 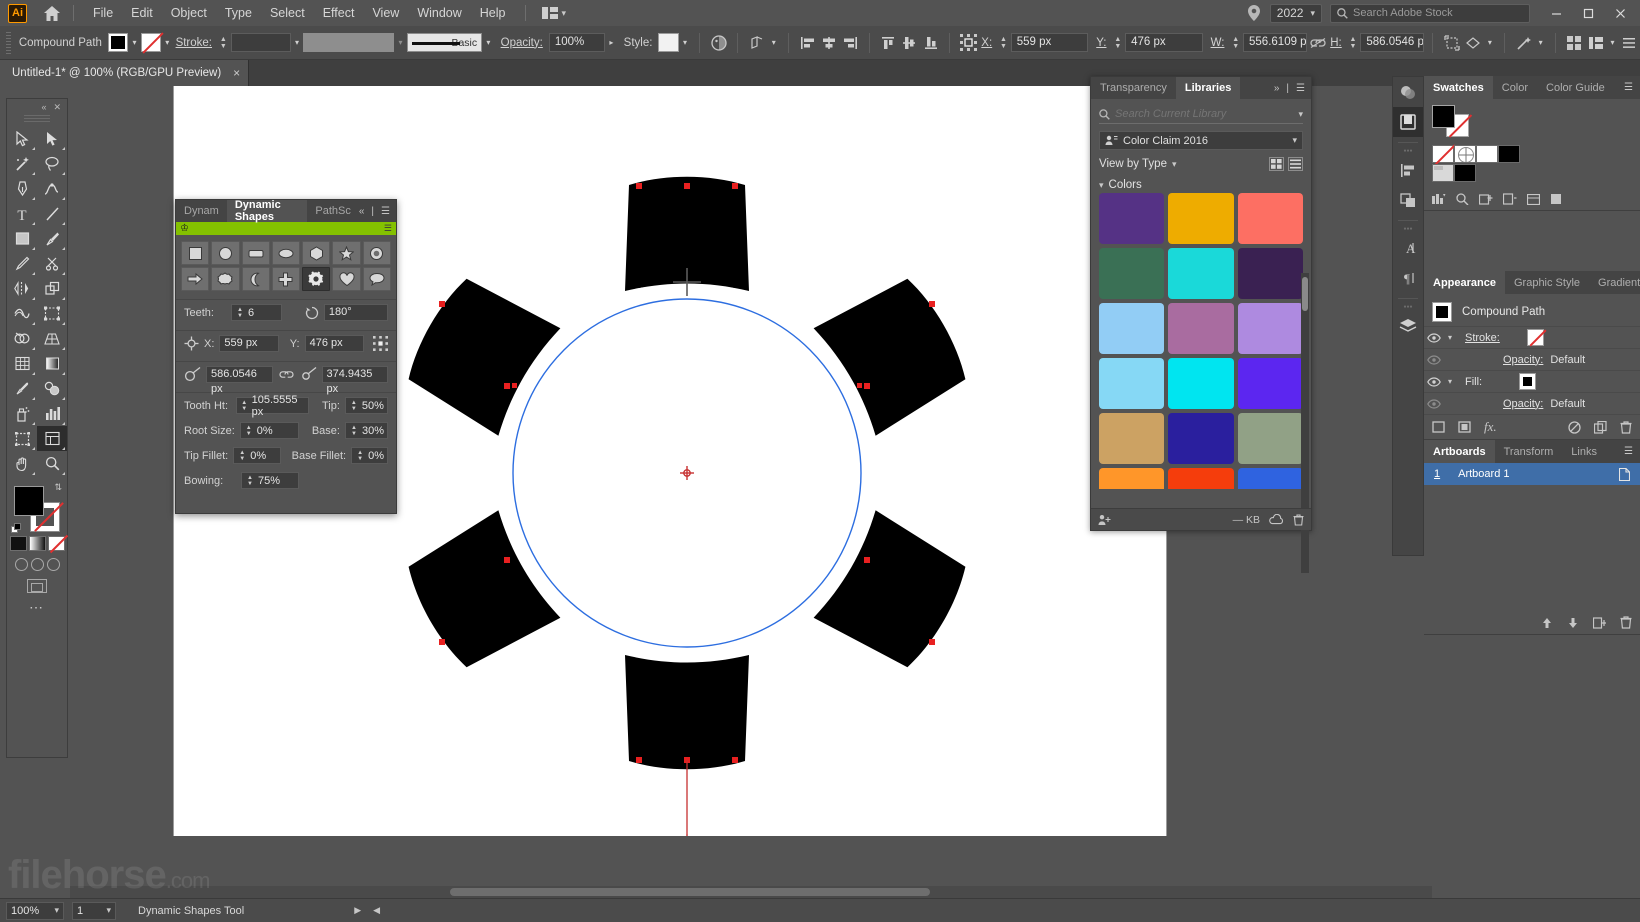 What do you see at coordinates (272, 406) in the screenshot?
I see `tooth-ht-input: ▲ ▼ 105.5555 px` at bounding box center [272, 406].